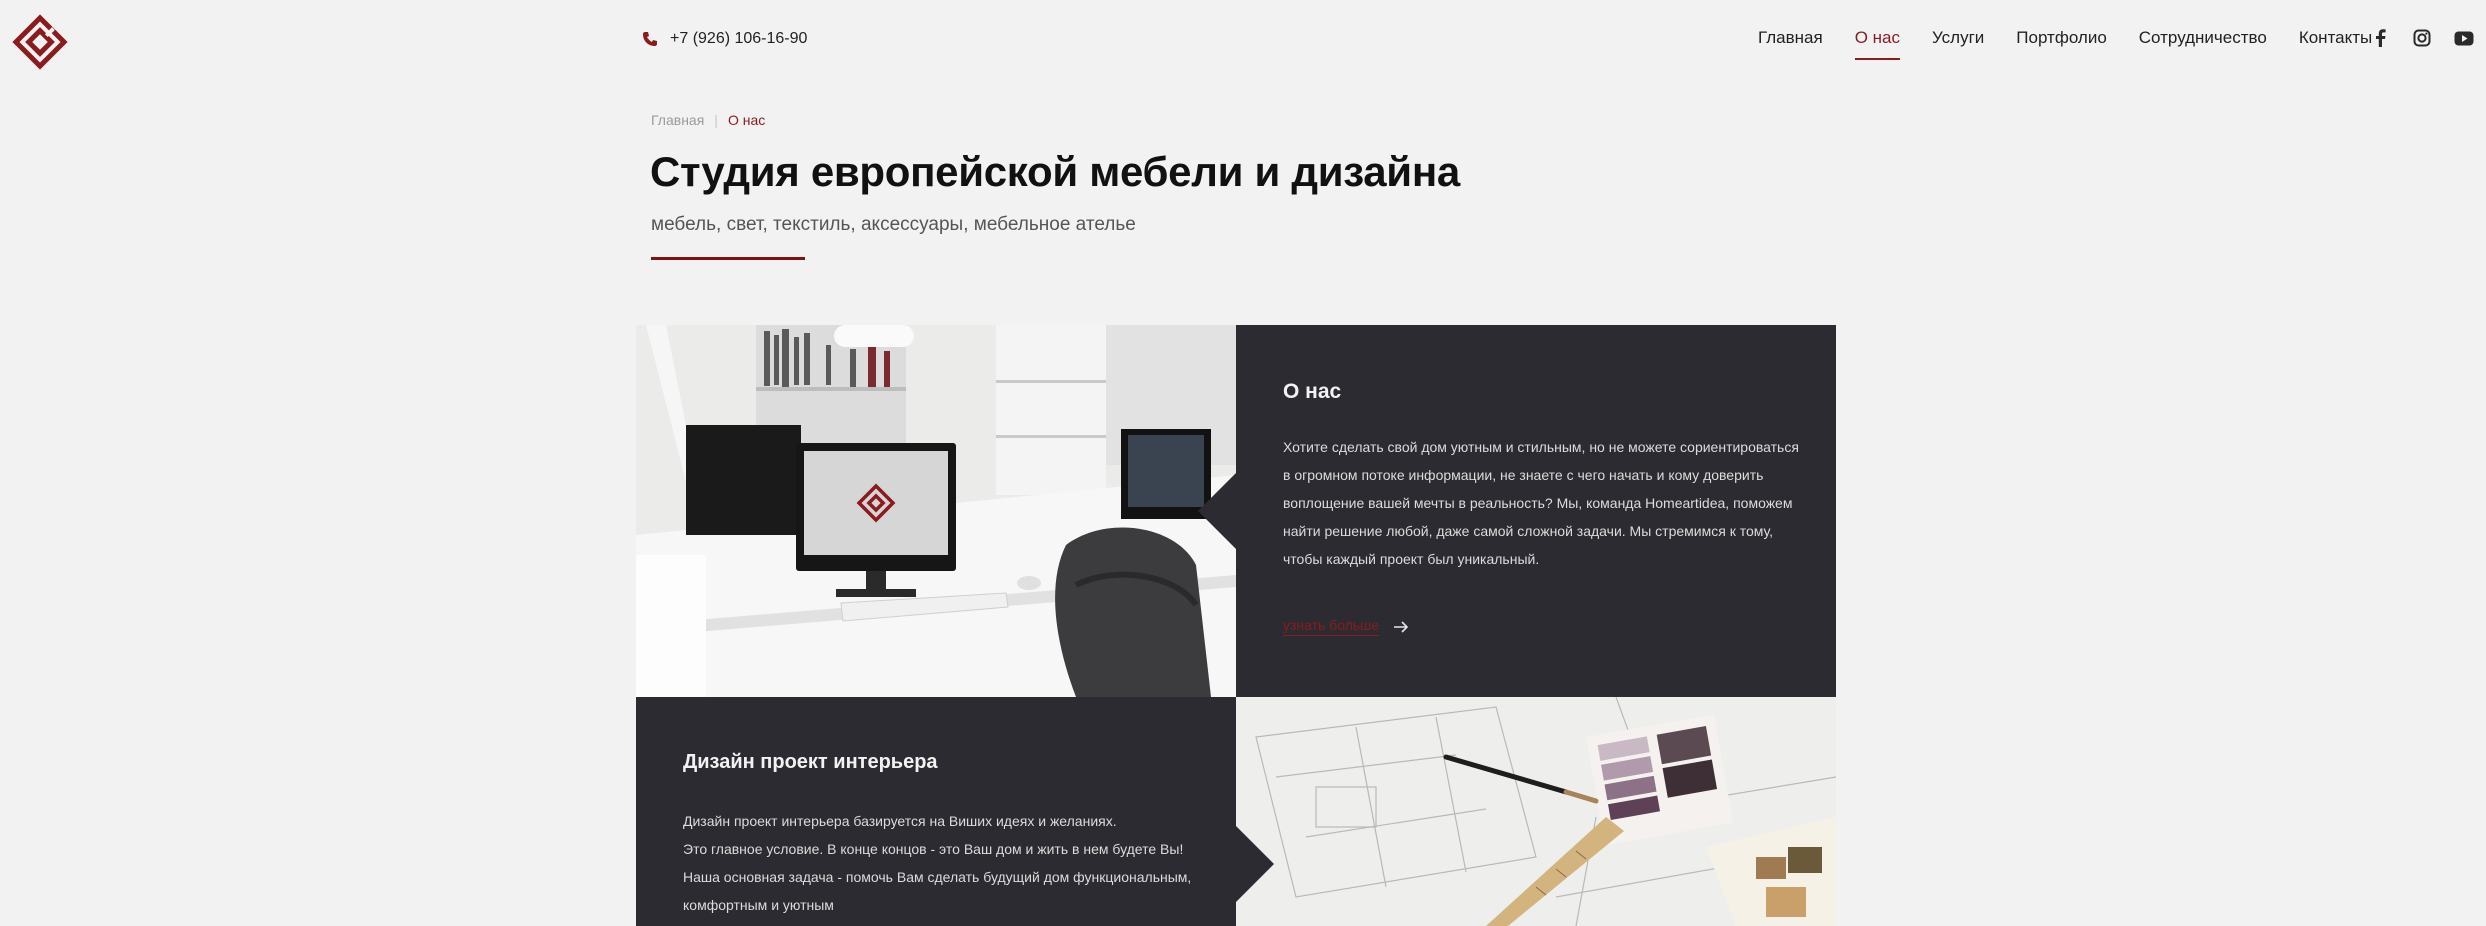 The width and height of the screenshot is (2486, 926). I want to click on nav-cooperation: Сотрудничество, so click(2203, 38).